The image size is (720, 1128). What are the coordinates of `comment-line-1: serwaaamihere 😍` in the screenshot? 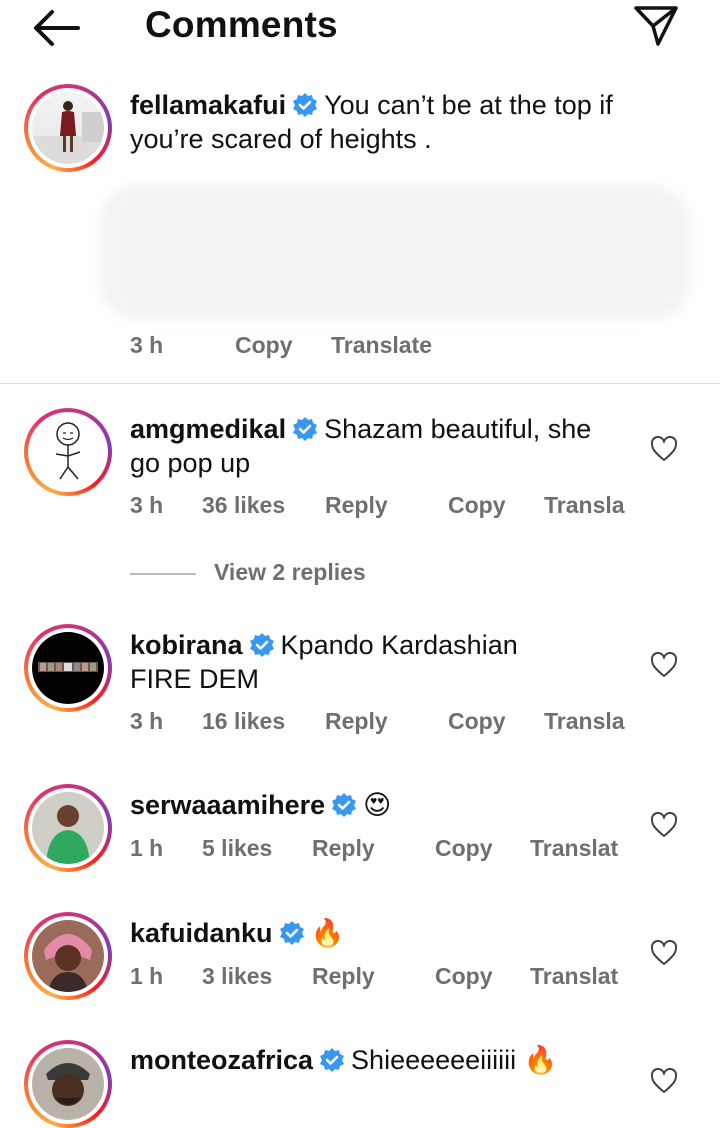 It's located at (260, 805).